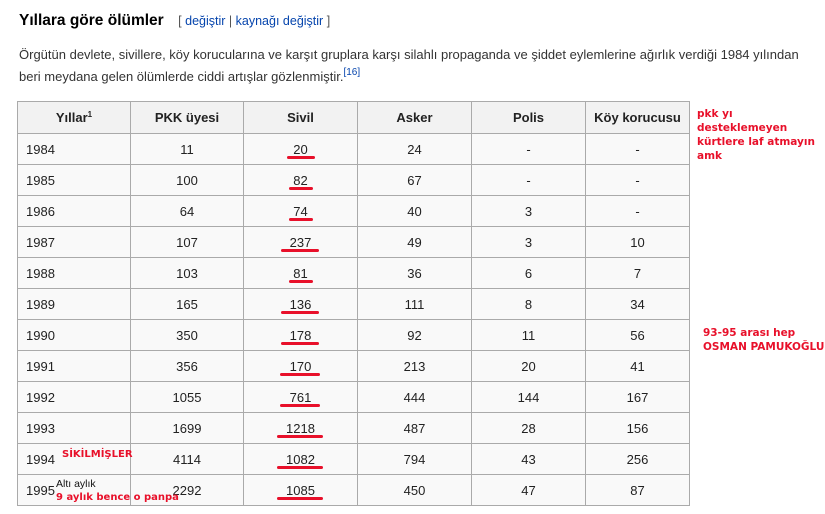 The image size is (825, 514). I want to click on year-value: 1993, so click(40, 428).